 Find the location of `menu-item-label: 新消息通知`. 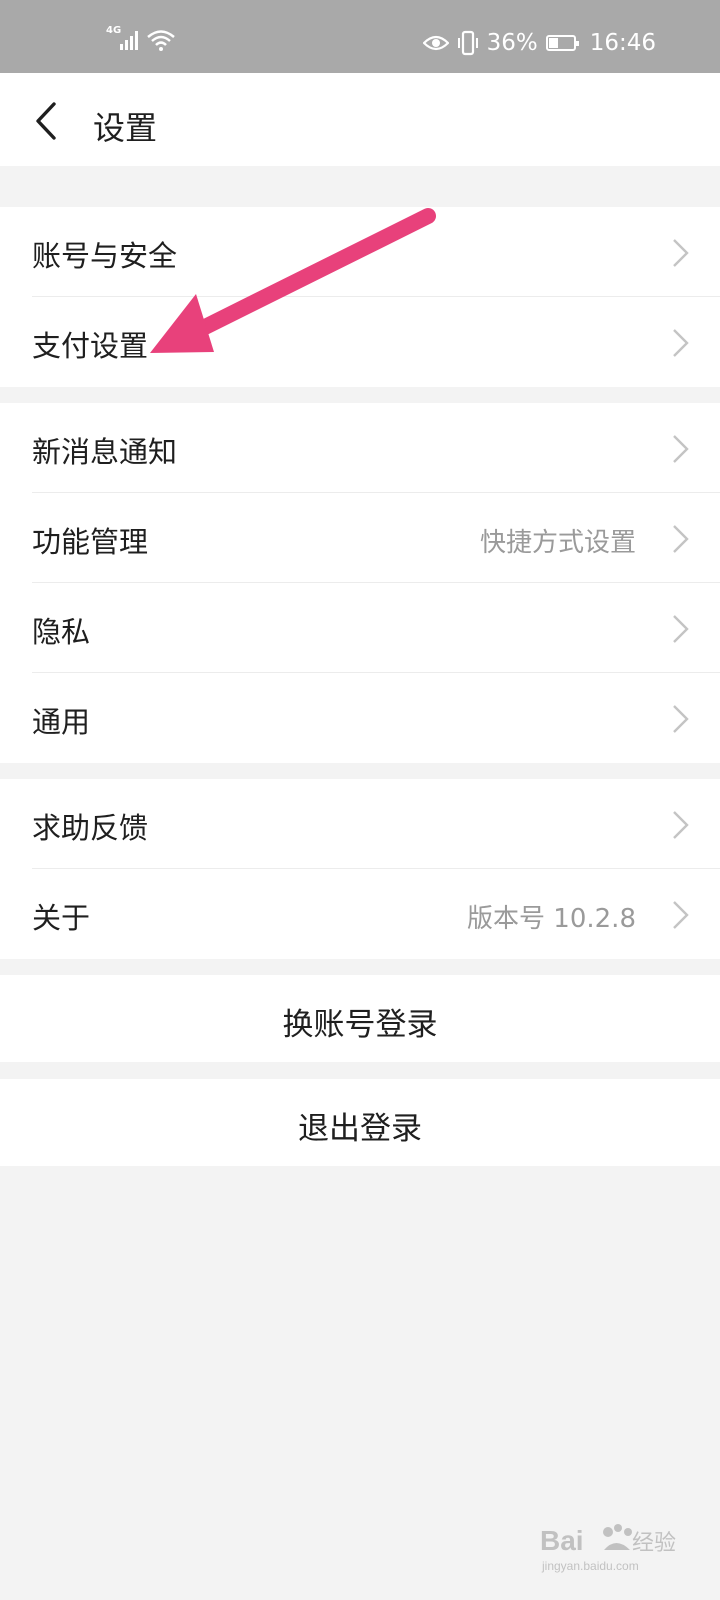

menu-item-label: 新消息通知 is located at coordinates (105, 452).